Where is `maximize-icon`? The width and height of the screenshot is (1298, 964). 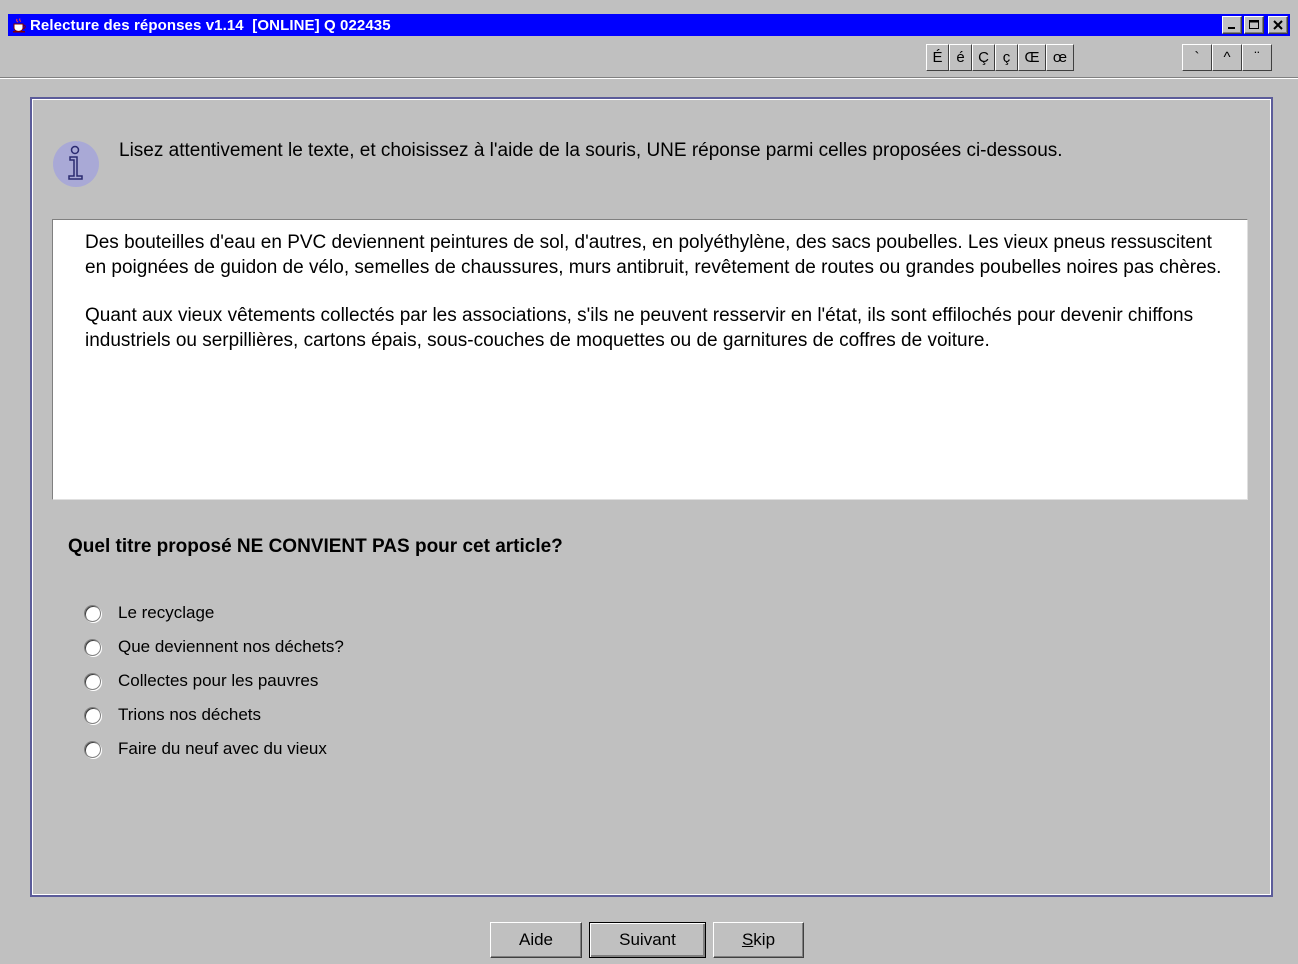 maximize-icon is located at coordinates (1254, 24).